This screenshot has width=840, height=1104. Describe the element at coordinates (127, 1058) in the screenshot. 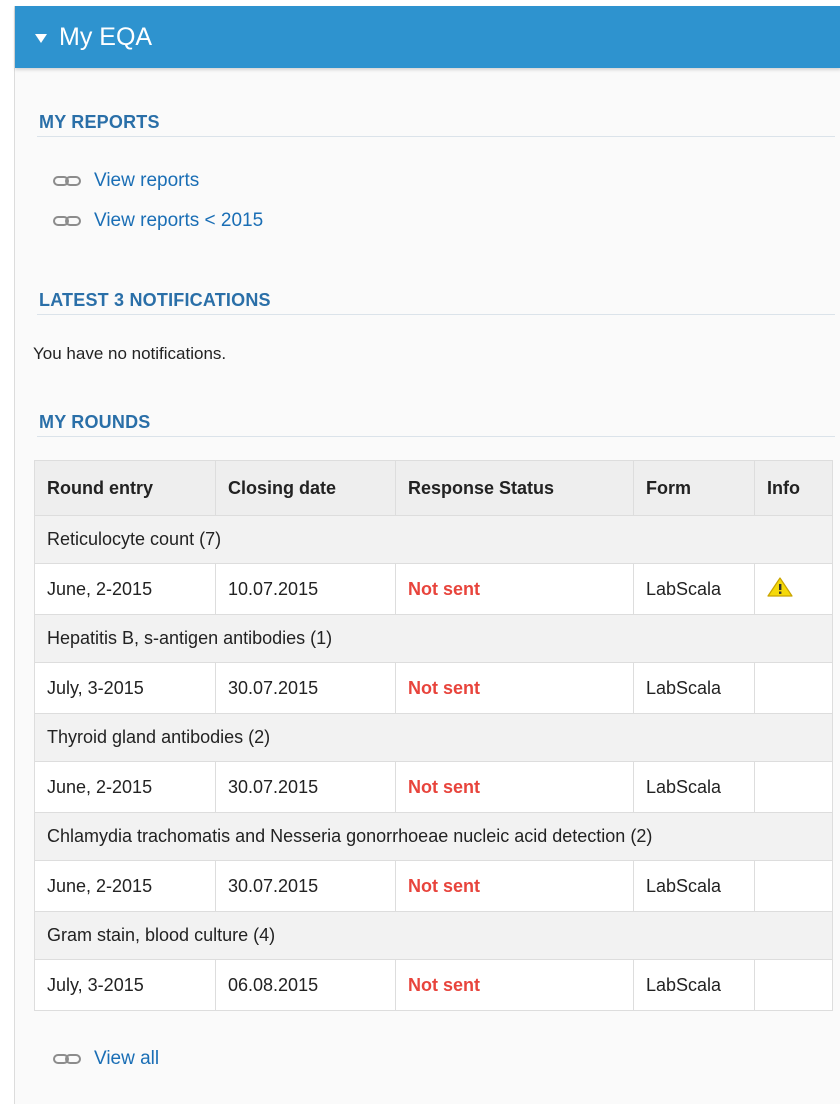

I see `link-label: View all` at that location.